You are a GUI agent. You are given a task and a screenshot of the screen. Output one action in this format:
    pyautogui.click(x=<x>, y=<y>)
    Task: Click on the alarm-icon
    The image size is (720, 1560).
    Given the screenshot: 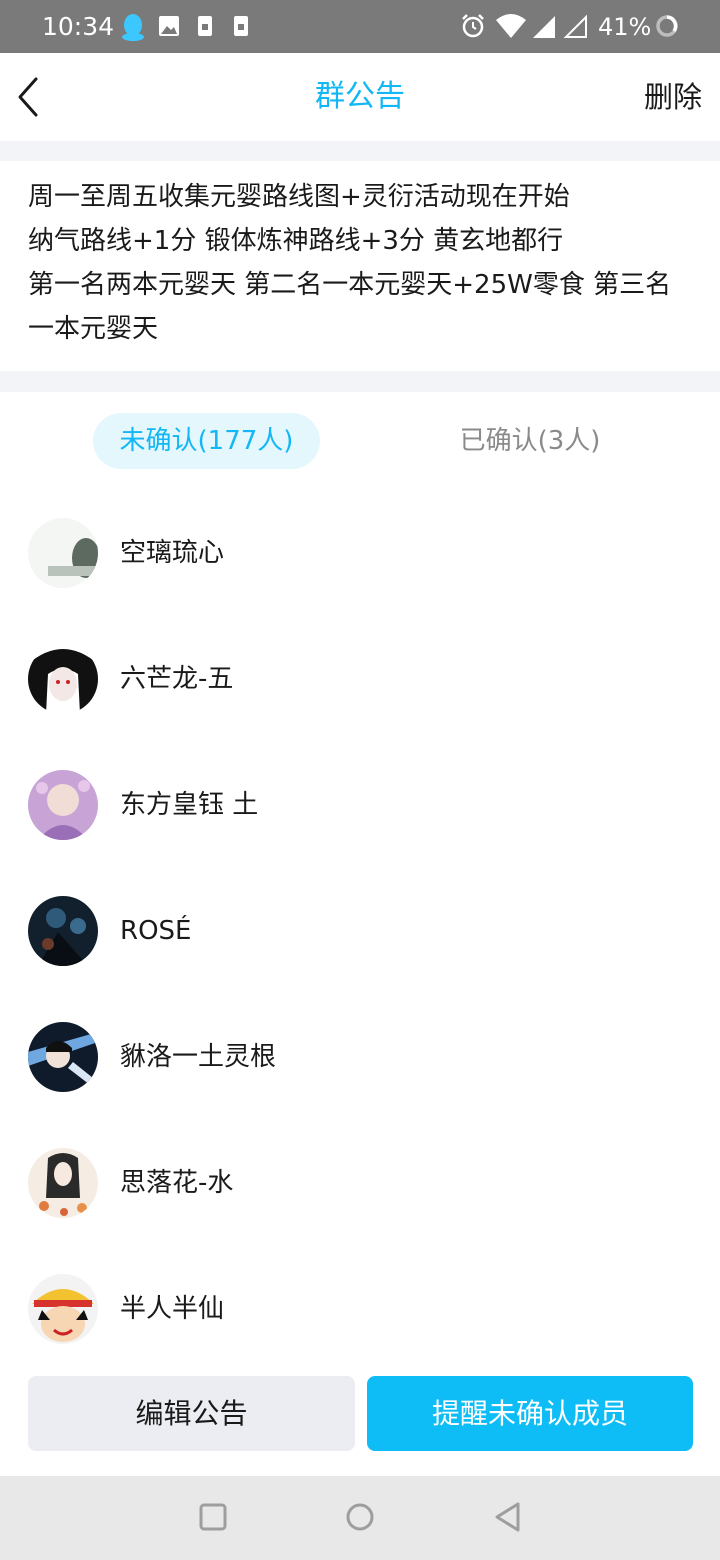 What is the action you would take?
    pyautogui.click(x=473, y=28)
    